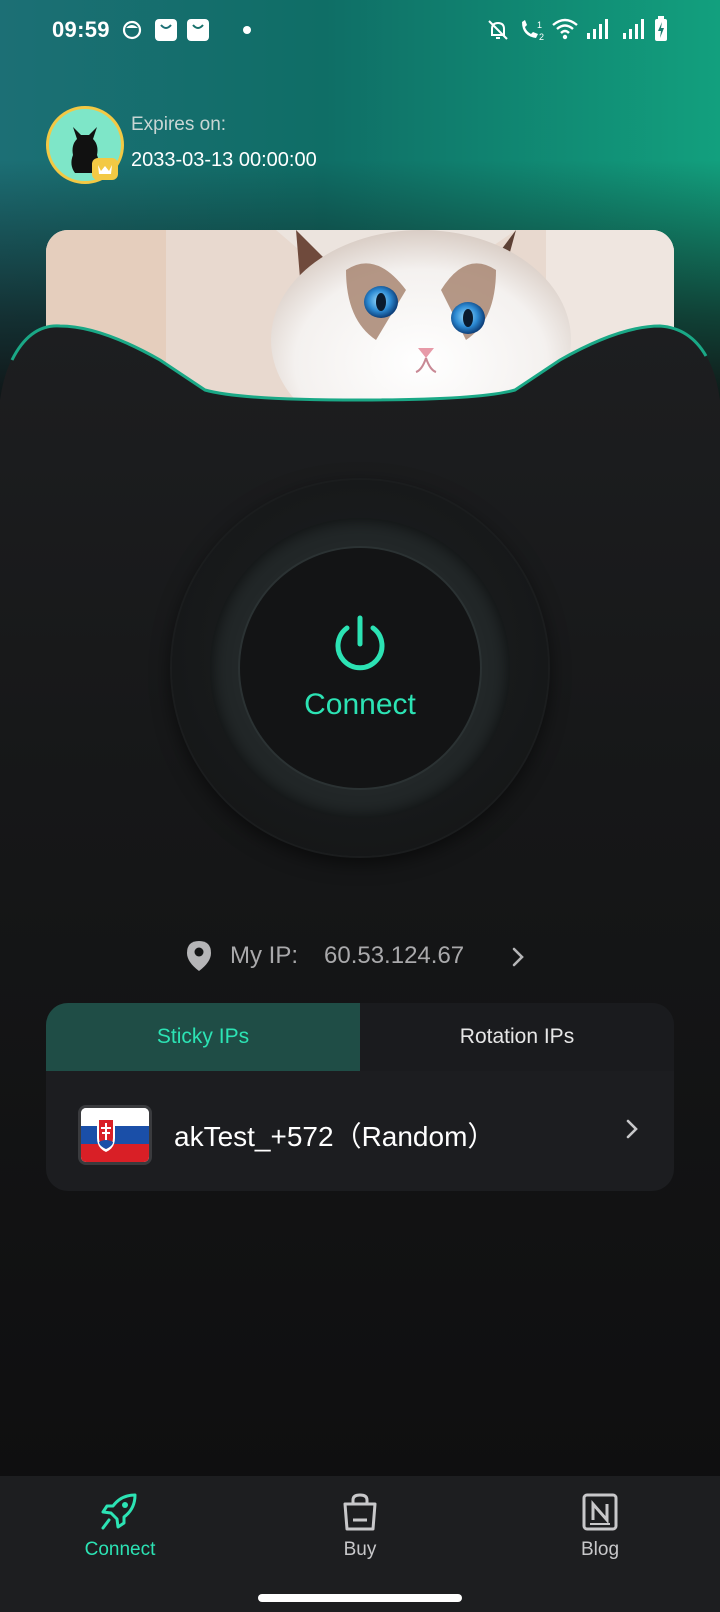 This screenshot has height=1612, width=720. Describe the element at coordinates (203, 1037) in the screenshot. I see `tab-sticky-ips: Sticky IPs` at that location.